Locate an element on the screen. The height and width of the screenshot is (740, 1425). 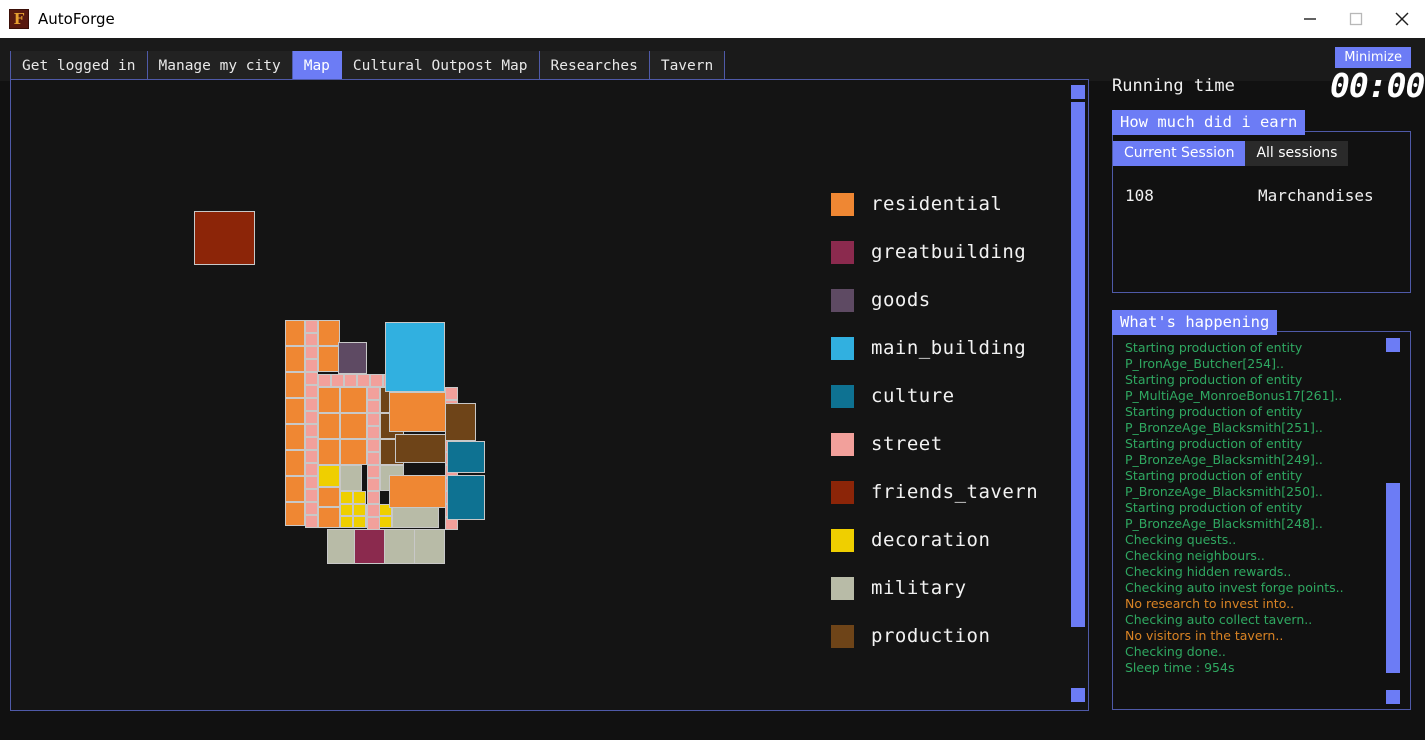
tab-manage-my-city: Manage my city is located at coordinates (220, 66).